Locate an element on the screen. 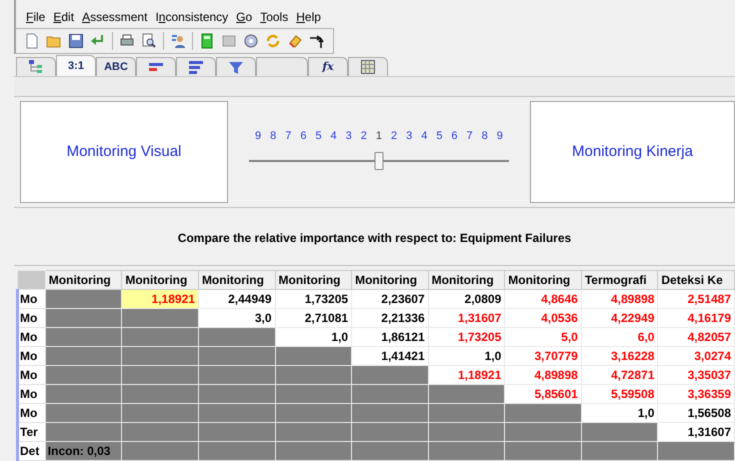 This screenshot has width=735, height=461. scale-label: 5 is located at coordinates (439, 136).